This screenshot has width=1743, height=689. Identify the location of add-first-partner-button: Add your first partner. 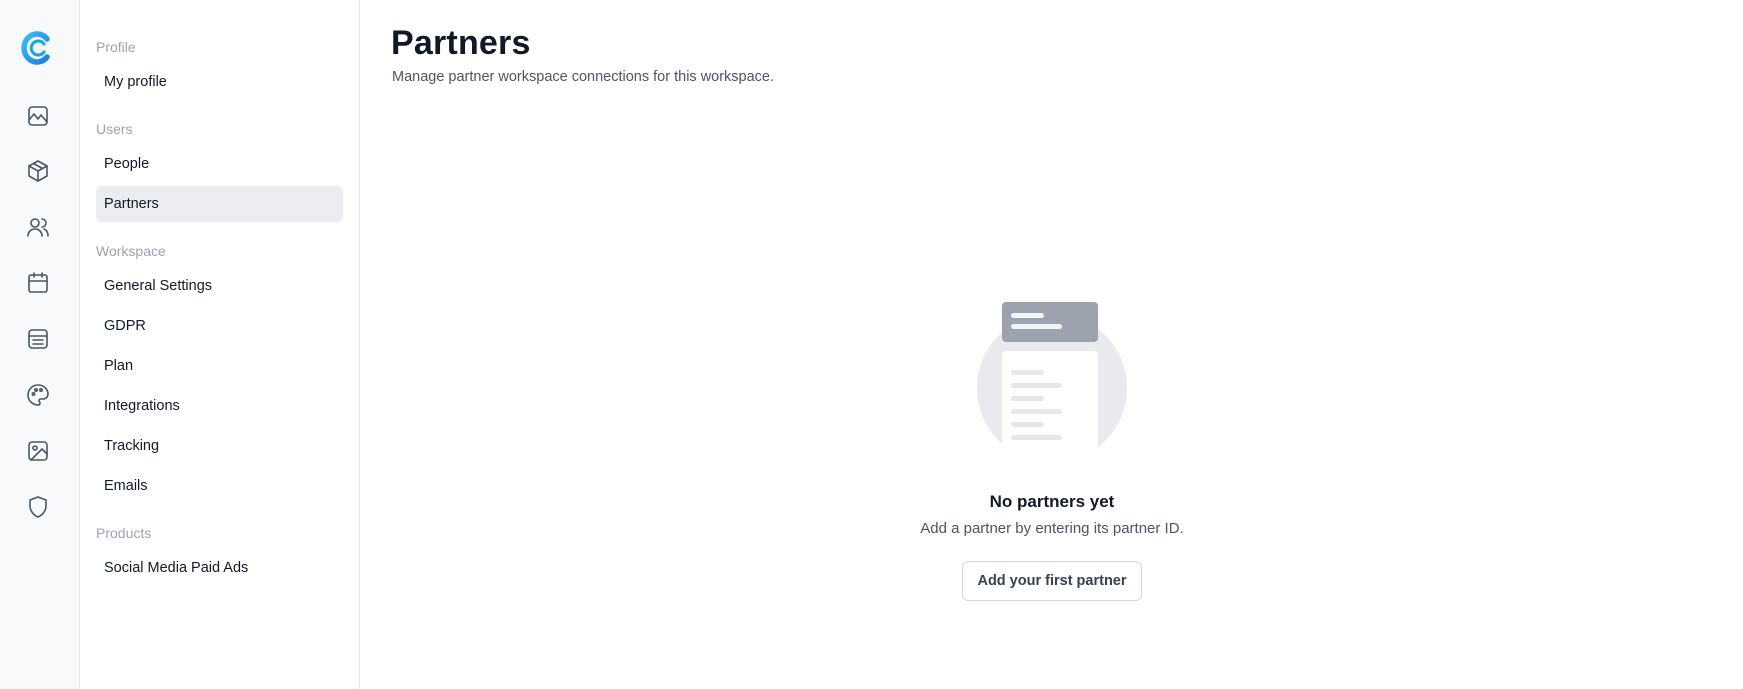
(1052, 581).